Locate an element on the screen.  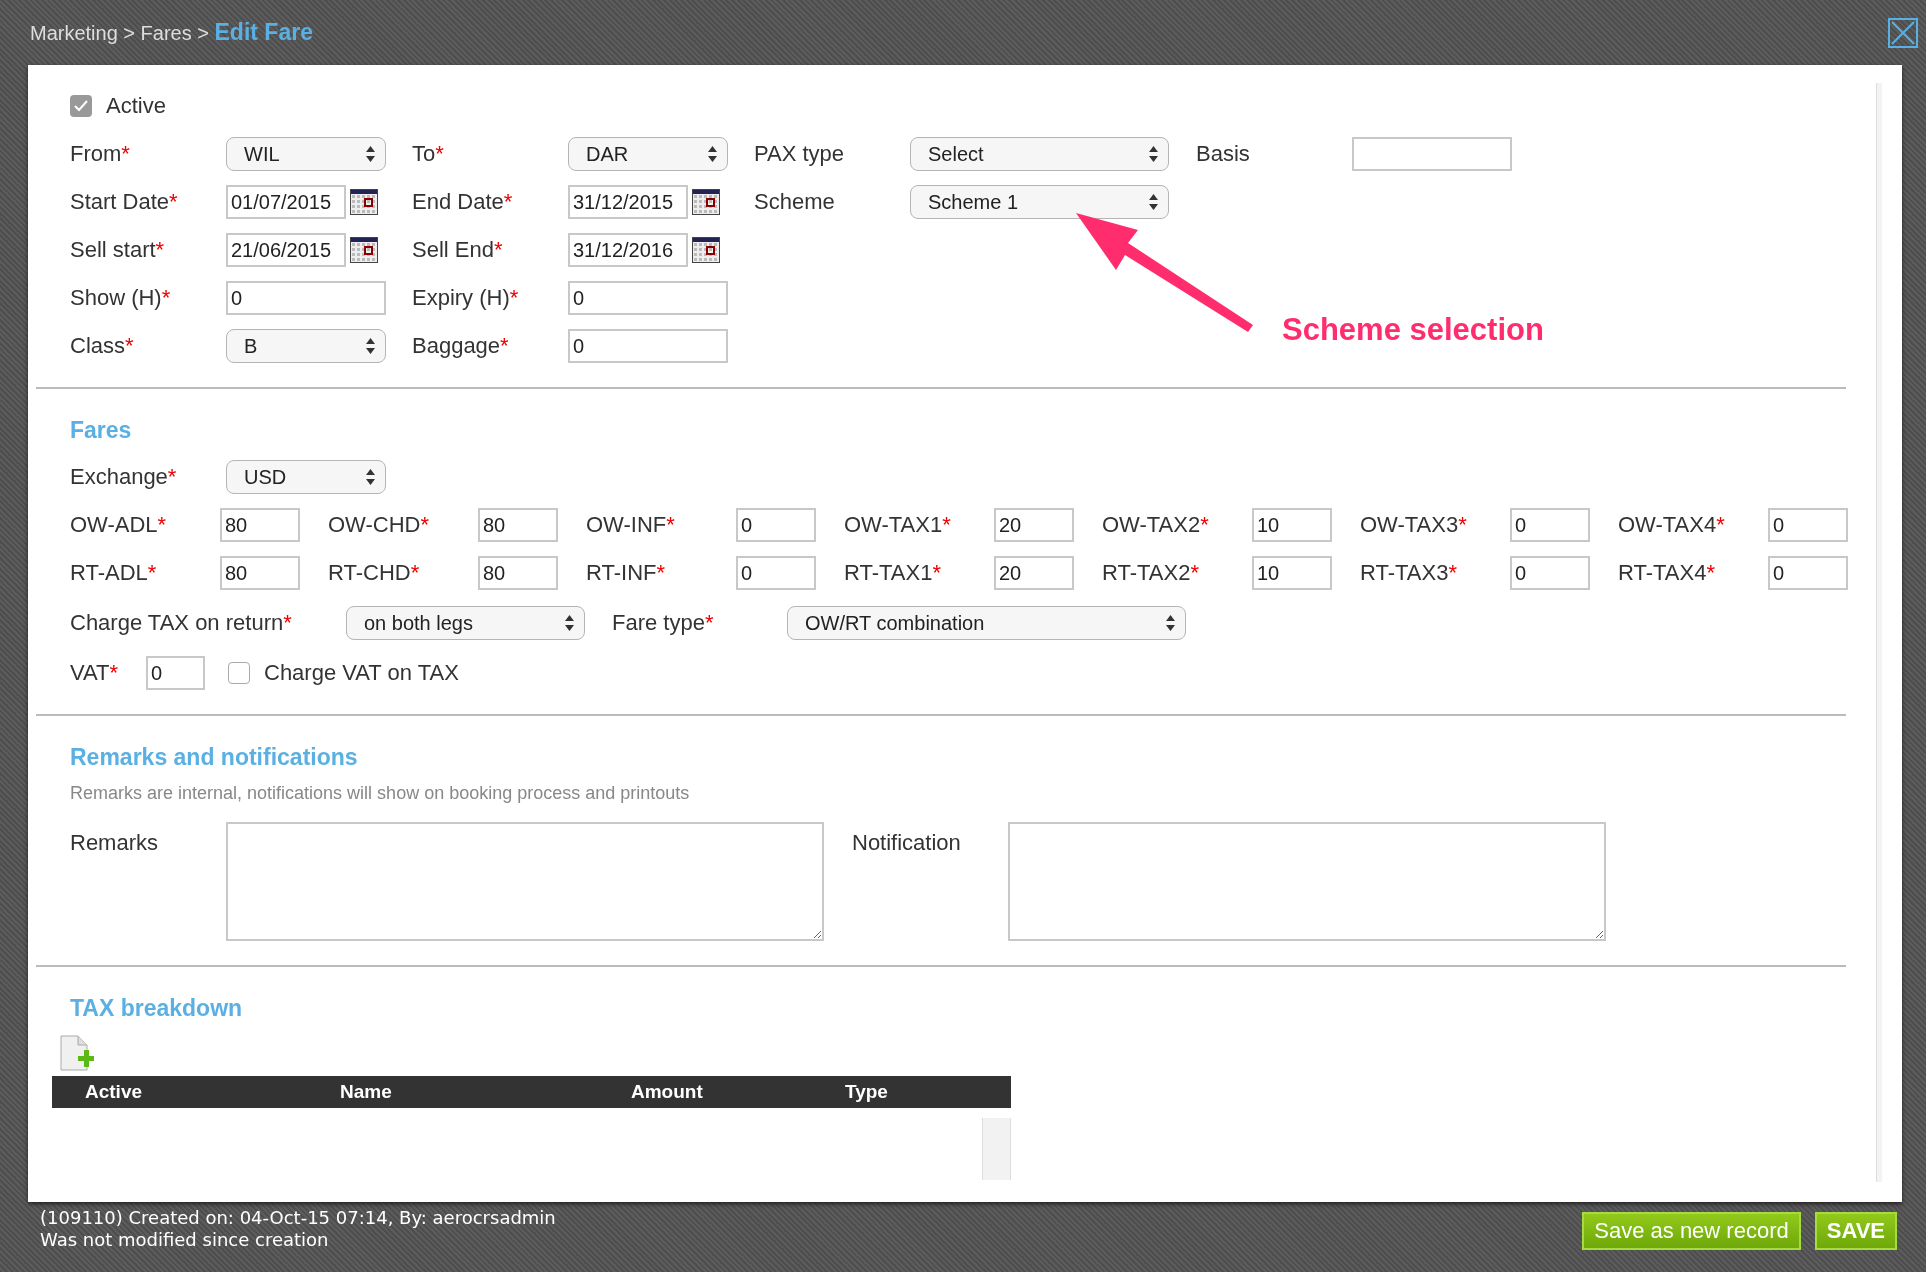
field-label: PAX type is located at coordinates (800, 154).